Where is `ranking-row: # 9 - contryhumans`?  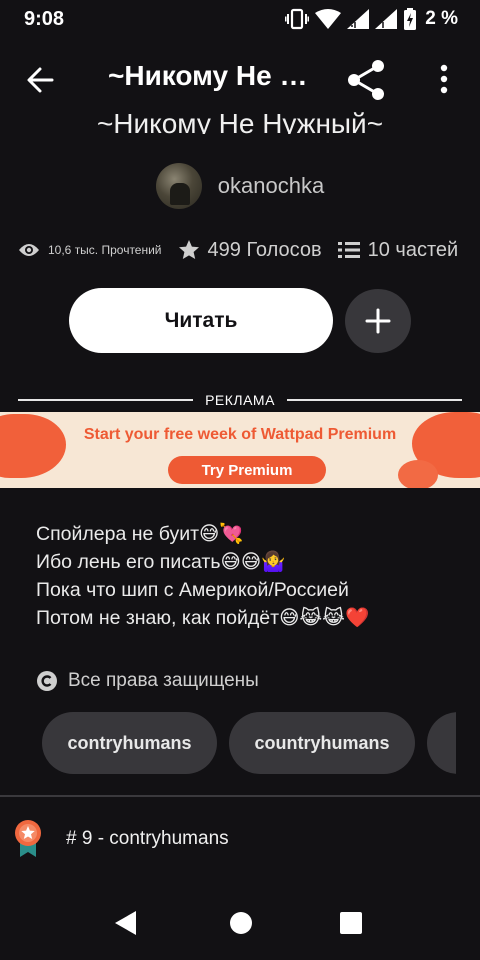 ranking-row: # 9 - contryhumans is located at coordinates (121, 839).